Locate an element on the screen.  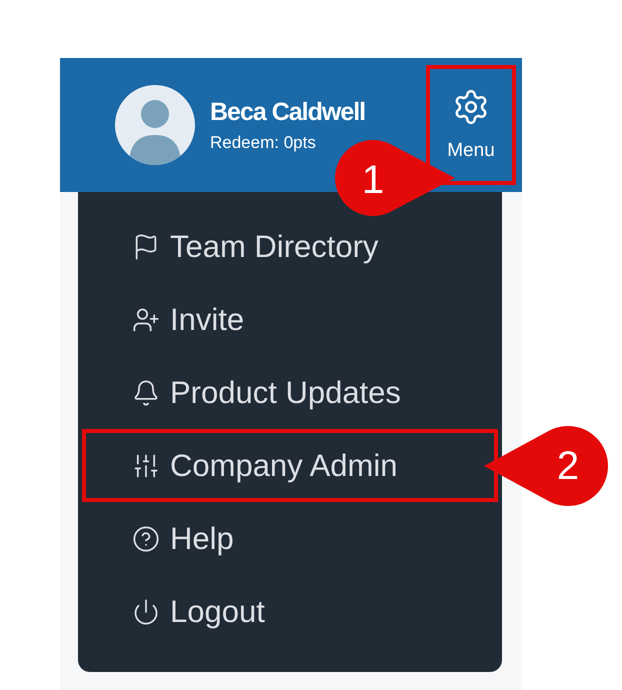
avatar-icon is located at coordinates (155, 125).